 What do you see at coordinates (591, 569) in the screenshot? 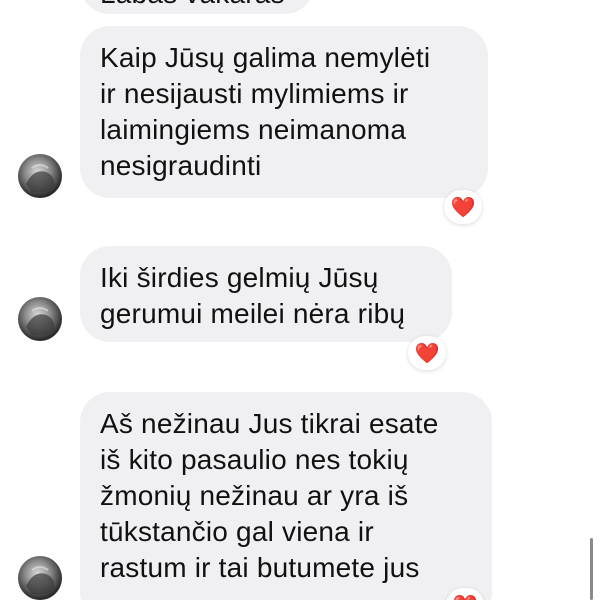
I see `scrollbar` at bounding box center [591, 569].